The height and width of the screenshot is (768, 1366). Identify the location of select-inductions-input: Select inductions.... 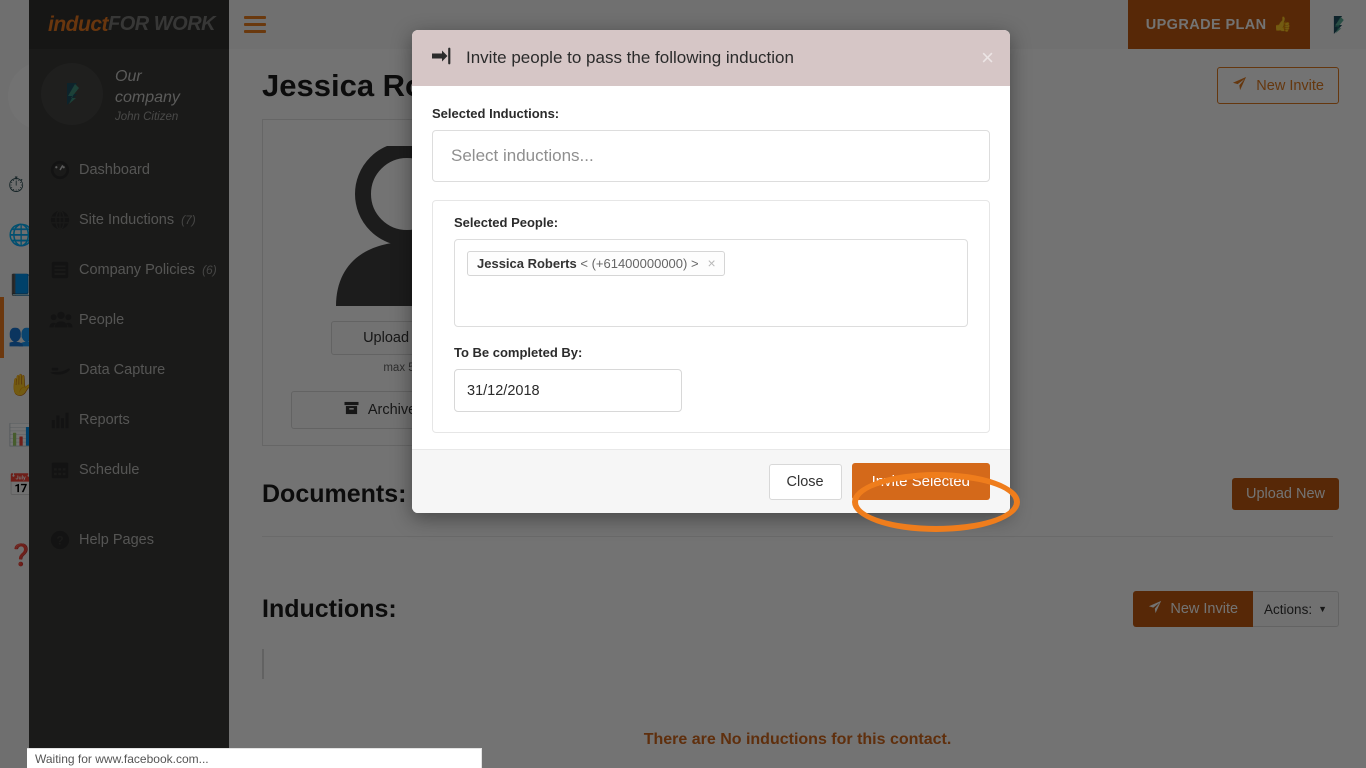
(711, 156).